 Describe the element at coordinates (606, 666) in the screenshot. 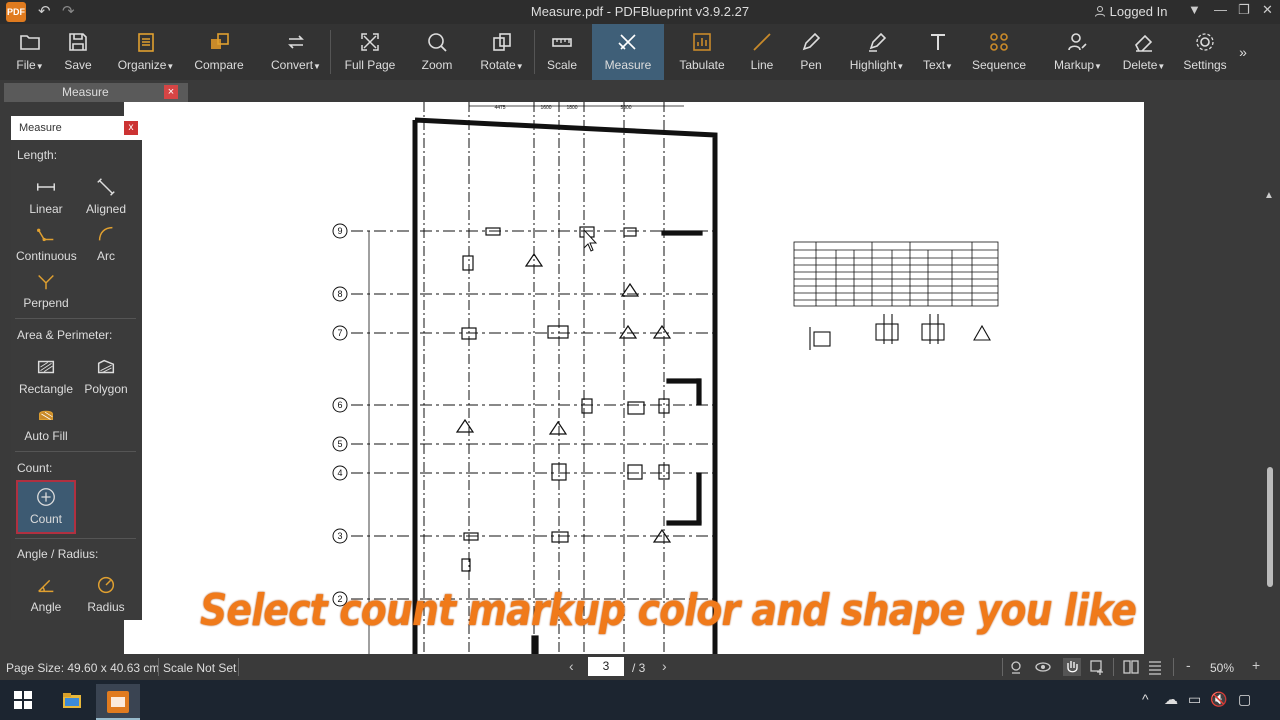

I see `page-number-input: 3` at that location.